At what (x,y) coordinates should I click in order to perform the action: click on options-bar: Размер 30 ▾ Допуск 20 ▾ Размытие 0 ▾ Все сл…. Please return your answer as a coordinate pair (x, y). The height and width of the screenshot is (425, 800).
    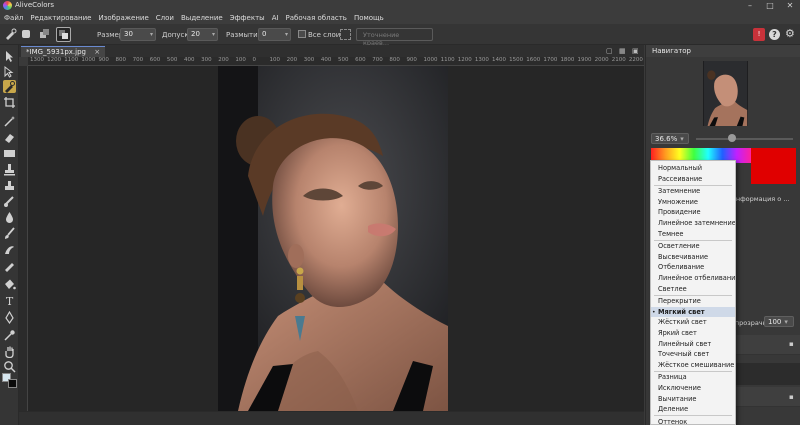
    Looking at the image, I should click on (400, 35).